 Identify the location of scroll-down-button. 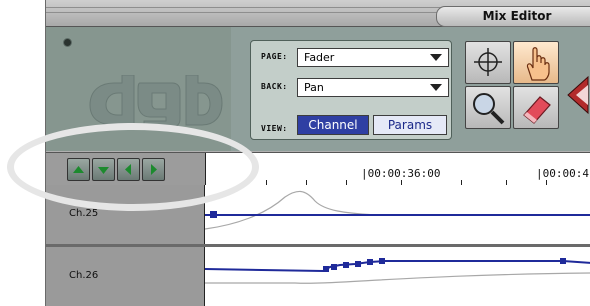
(103, 169).